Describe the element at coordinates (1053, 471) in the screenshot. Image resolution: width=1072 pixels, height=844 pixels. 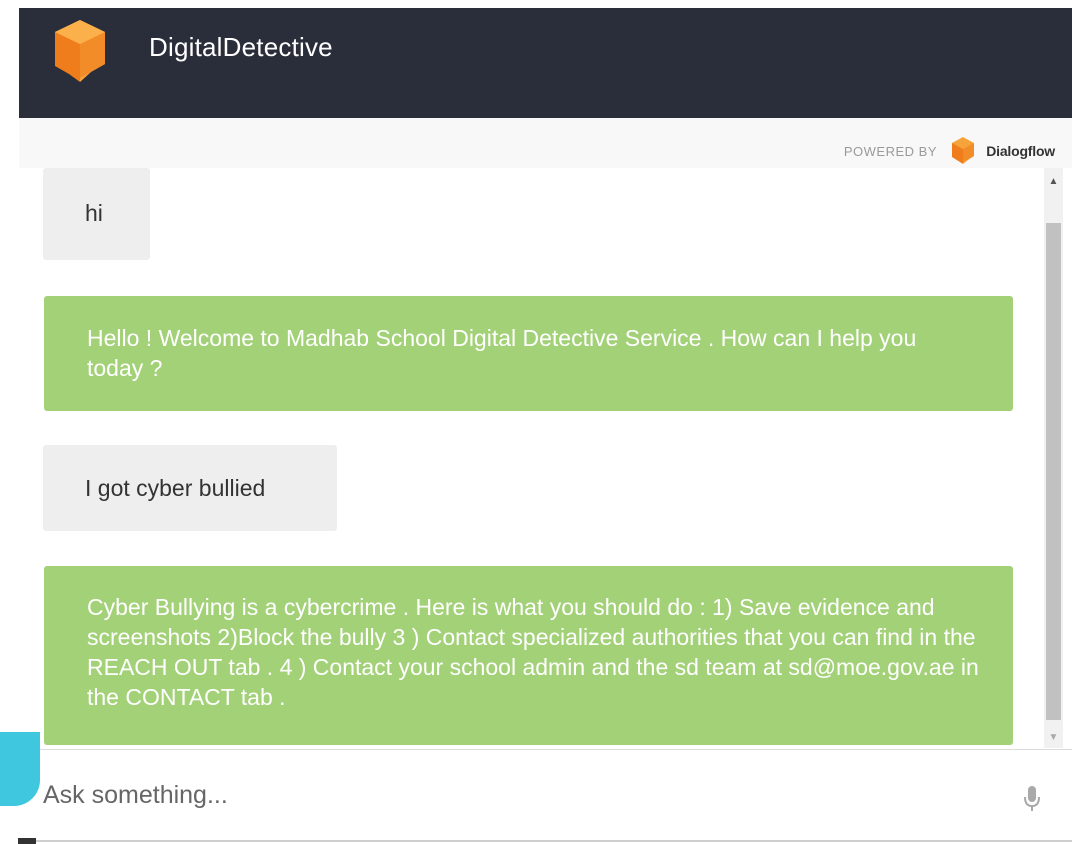
I see `scroll-thumb` at that location.